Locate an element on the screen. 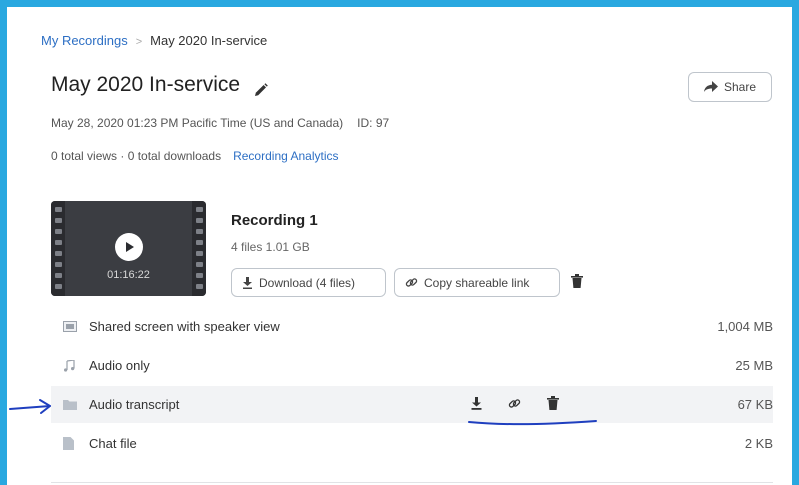  annotation-underline is located at coordinates (532, 423).